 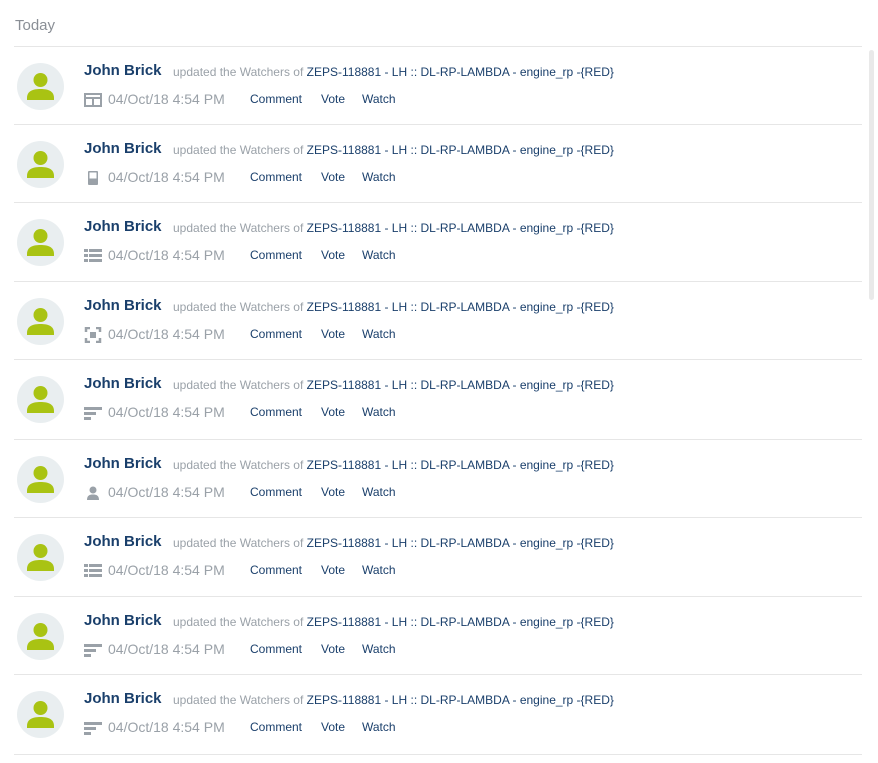 What do you see at coordinates (93, 256) in the screenshot?
I see `list-icon` at bounding box center [93, 256].